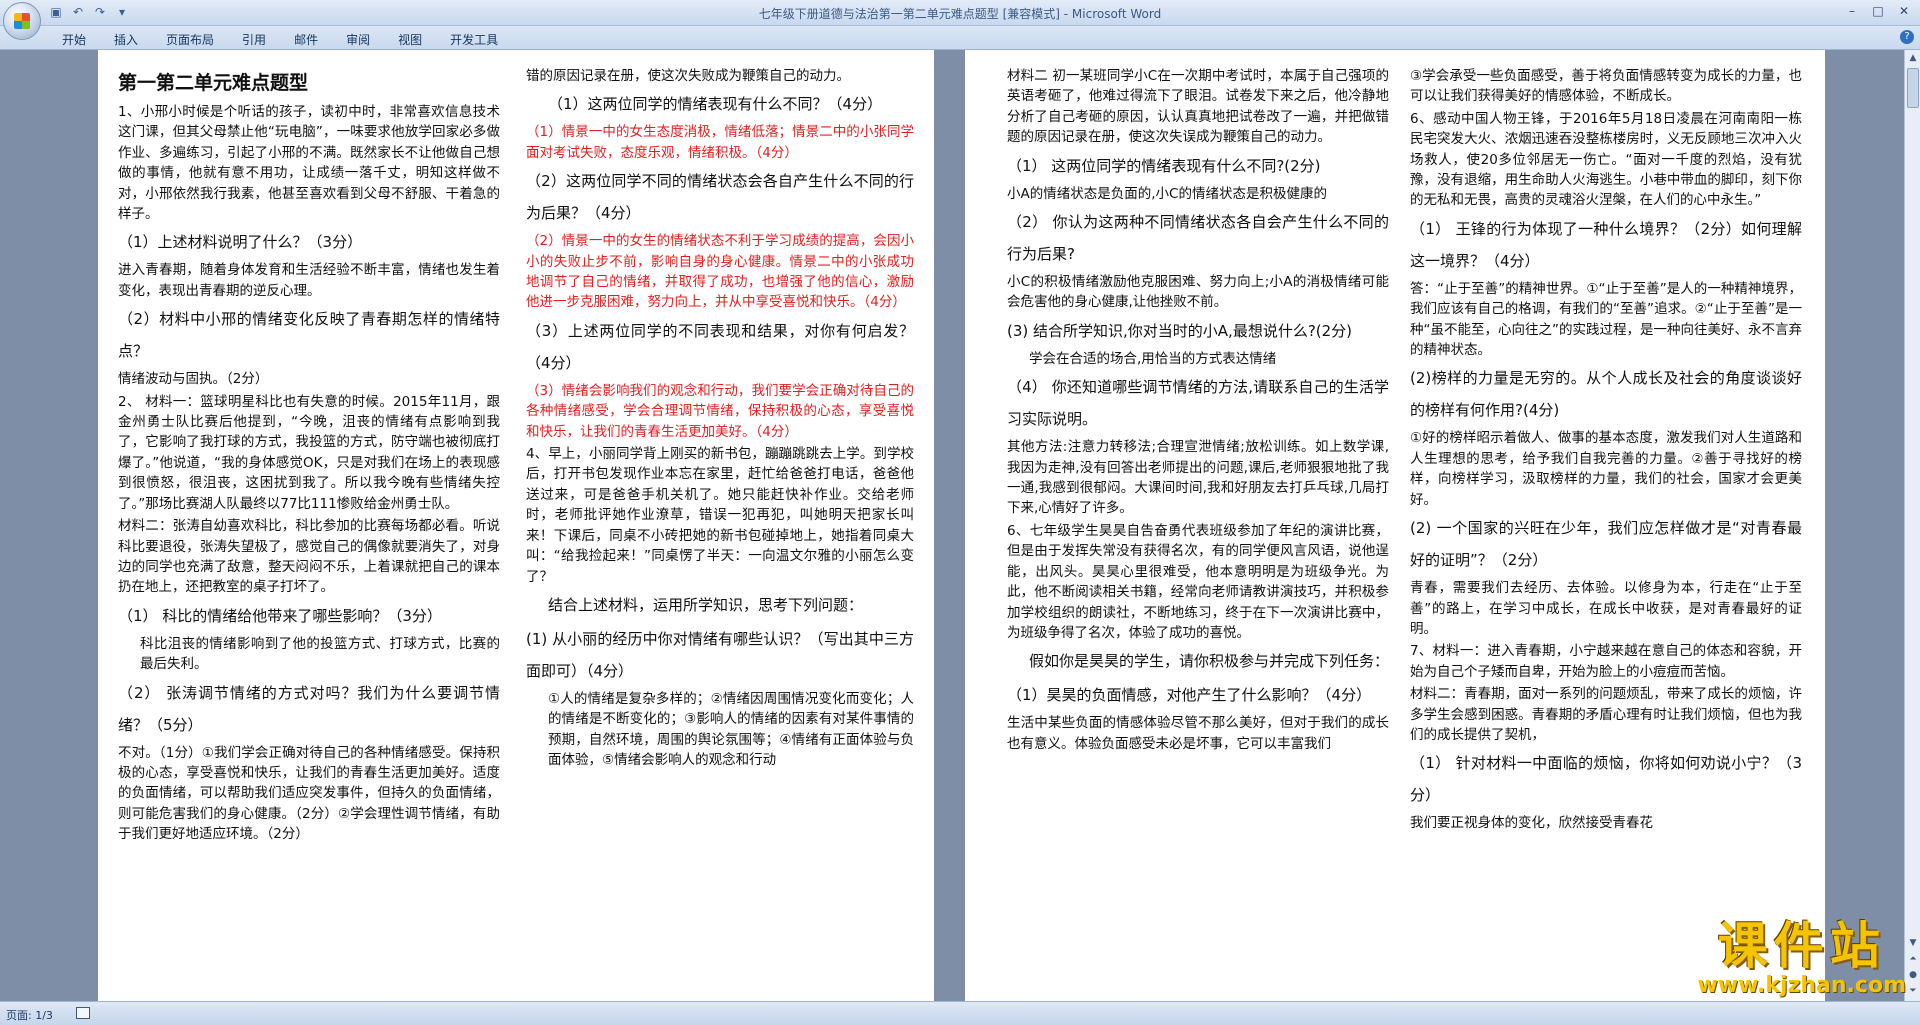 The image size is (1920, 1025). What do you see at coordinates (1912, 959) in the screenshot?
I see `previous-page-icon: ⏶` at bounding box center [1912, 959].